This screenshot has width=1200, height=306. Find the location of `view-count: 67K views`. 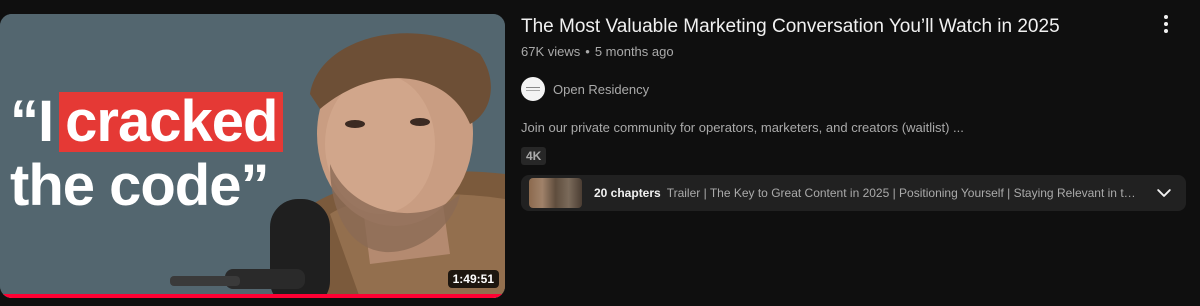

view-count: 67K views is located at coordinates (551, 51).